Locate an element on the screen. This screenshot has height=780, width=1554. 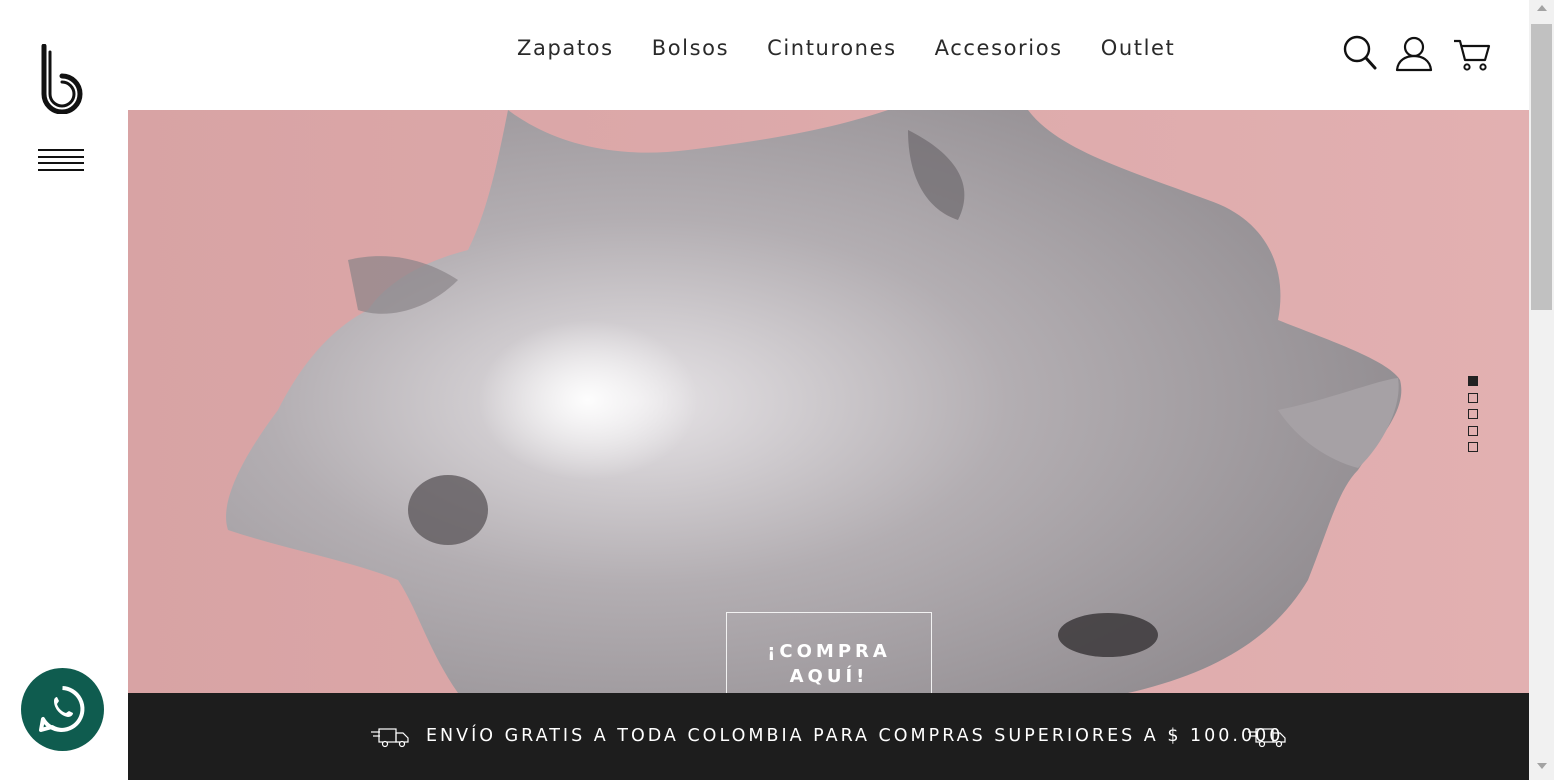
user-icon is located at coordinates (1414, 54).